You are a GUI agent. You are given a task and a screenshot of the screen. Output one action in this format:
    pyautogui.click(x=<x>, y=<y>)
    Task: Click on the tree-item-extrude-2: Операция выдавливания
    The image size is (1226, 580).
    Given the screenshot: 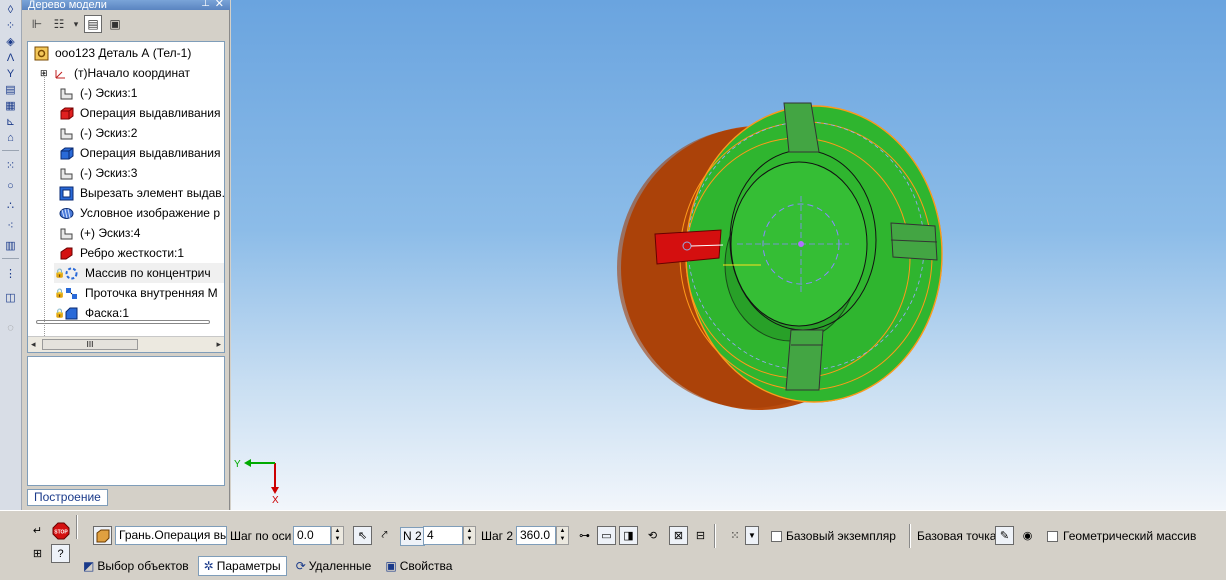 What is the action you would take?
    pyautogui.click(x=139, y=153)
    